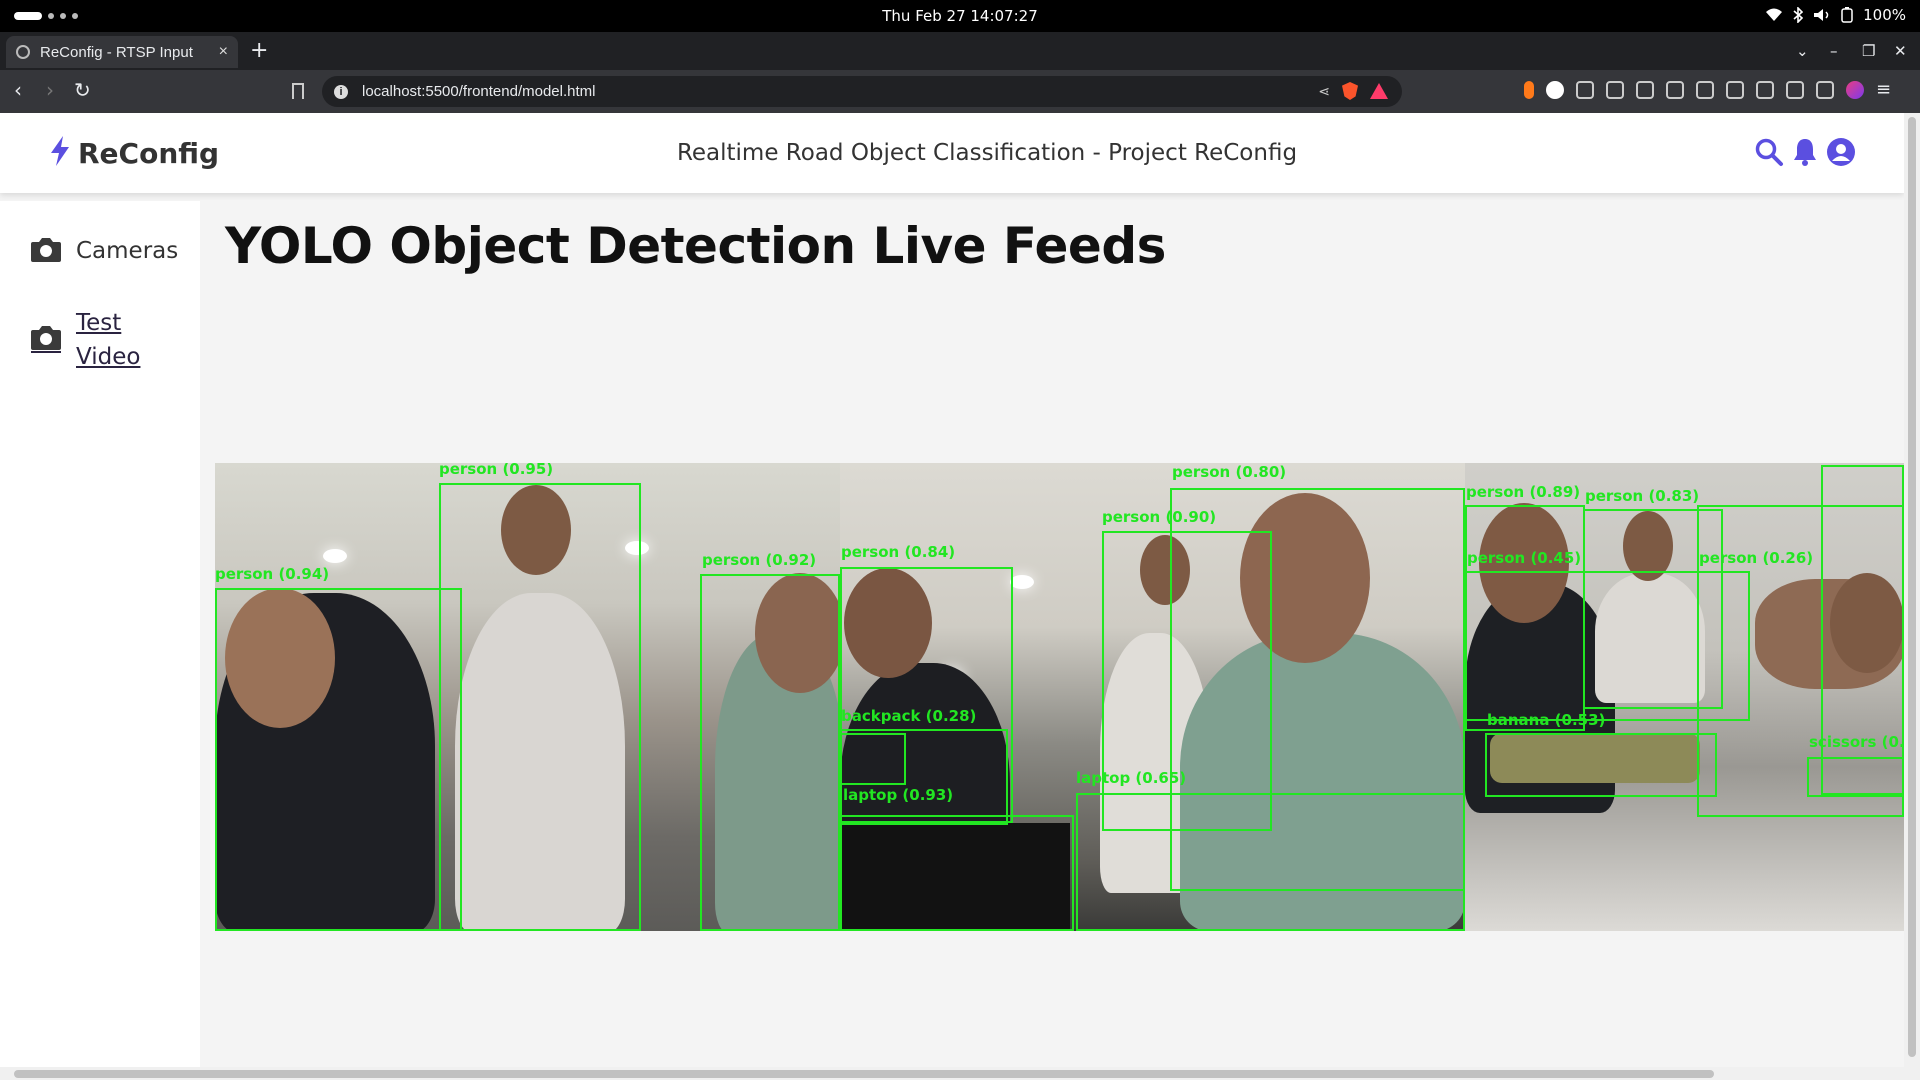  What do you see at coordinates (99, 323) in the screenshot?
I see `sidebar-label-line: Test` at bounding box center [99, 323].